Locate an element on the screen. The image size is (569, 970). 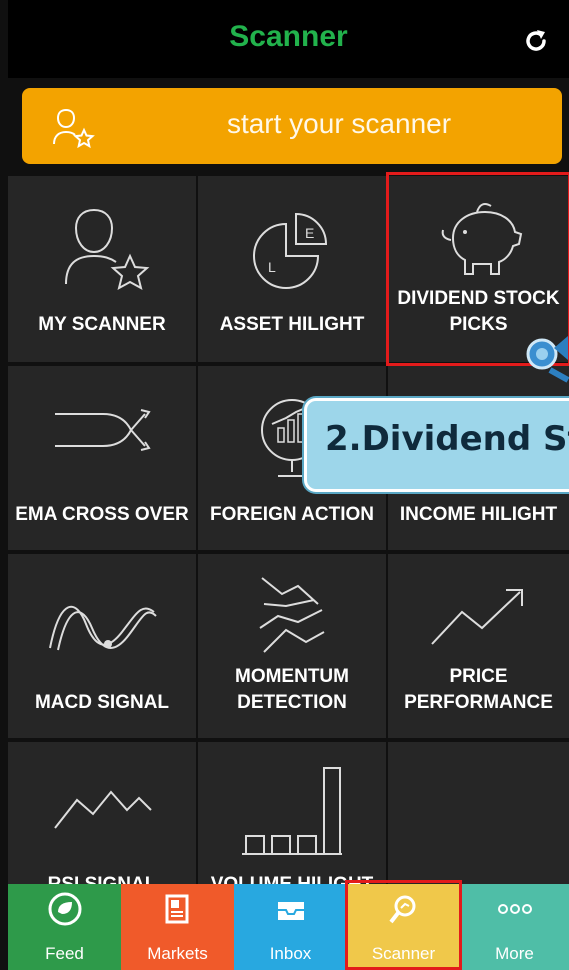
newspaper-icon is located at coordinates (176, 909).